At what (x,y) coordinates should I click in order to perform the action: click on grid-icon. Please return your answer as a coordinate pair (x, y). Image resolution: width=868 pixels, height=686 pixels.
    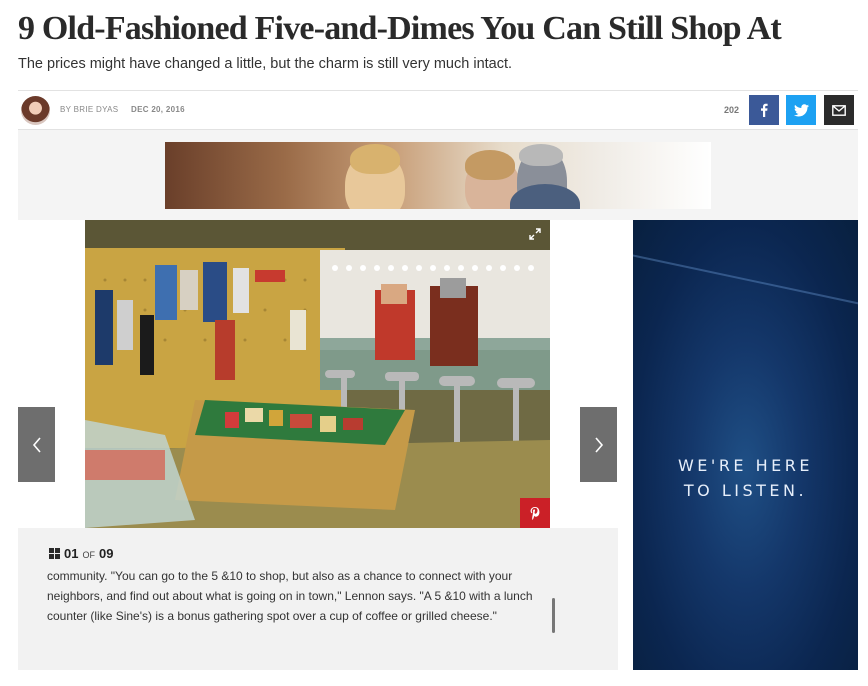
    Looking at the image, I should click on (54, 553).